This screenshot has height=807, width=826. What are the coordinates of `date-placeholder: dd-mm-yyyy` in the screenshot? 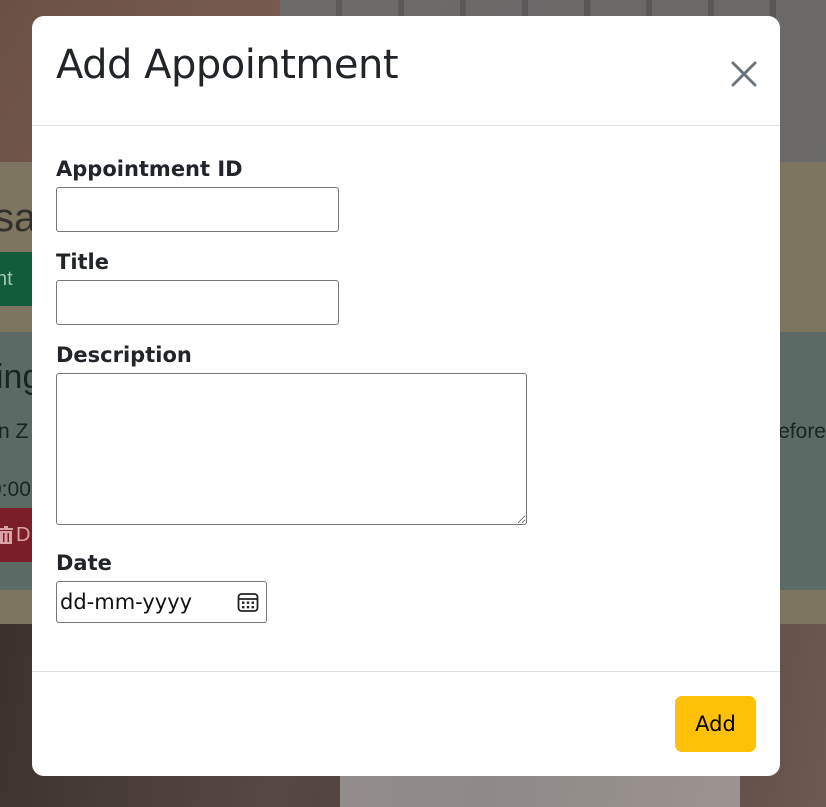 It's located at (126, 602).